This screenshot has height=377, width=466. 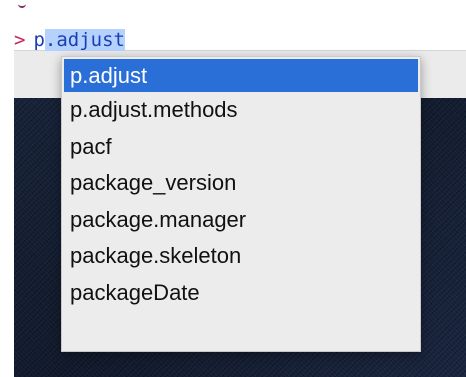 What do you see at coordinates (241, 183) in the screenshot?
I see `autocomplete-item-package-version: package_version` at bounding box center [241, 183].